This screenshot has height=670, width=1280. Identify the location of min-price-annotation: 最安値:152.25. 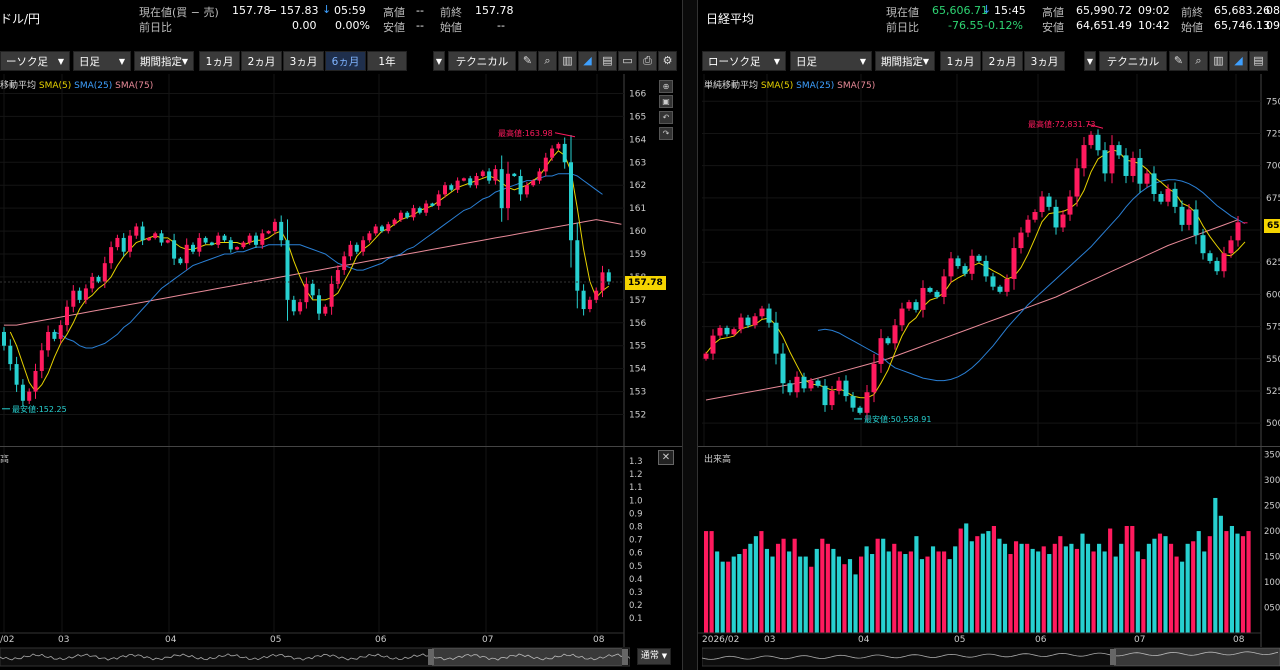
(39, 409).